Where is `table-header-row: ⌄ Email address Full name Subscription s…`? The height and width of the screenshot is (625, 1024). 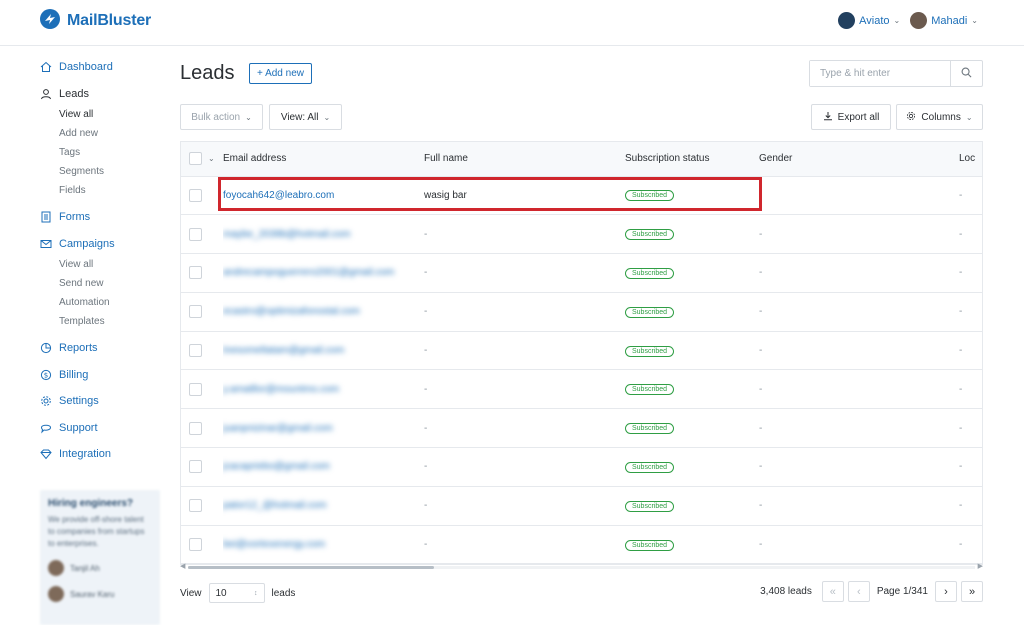 table-header-row: ⌄ Email address Full name Subscription s… is located at coordinates (581, 159).